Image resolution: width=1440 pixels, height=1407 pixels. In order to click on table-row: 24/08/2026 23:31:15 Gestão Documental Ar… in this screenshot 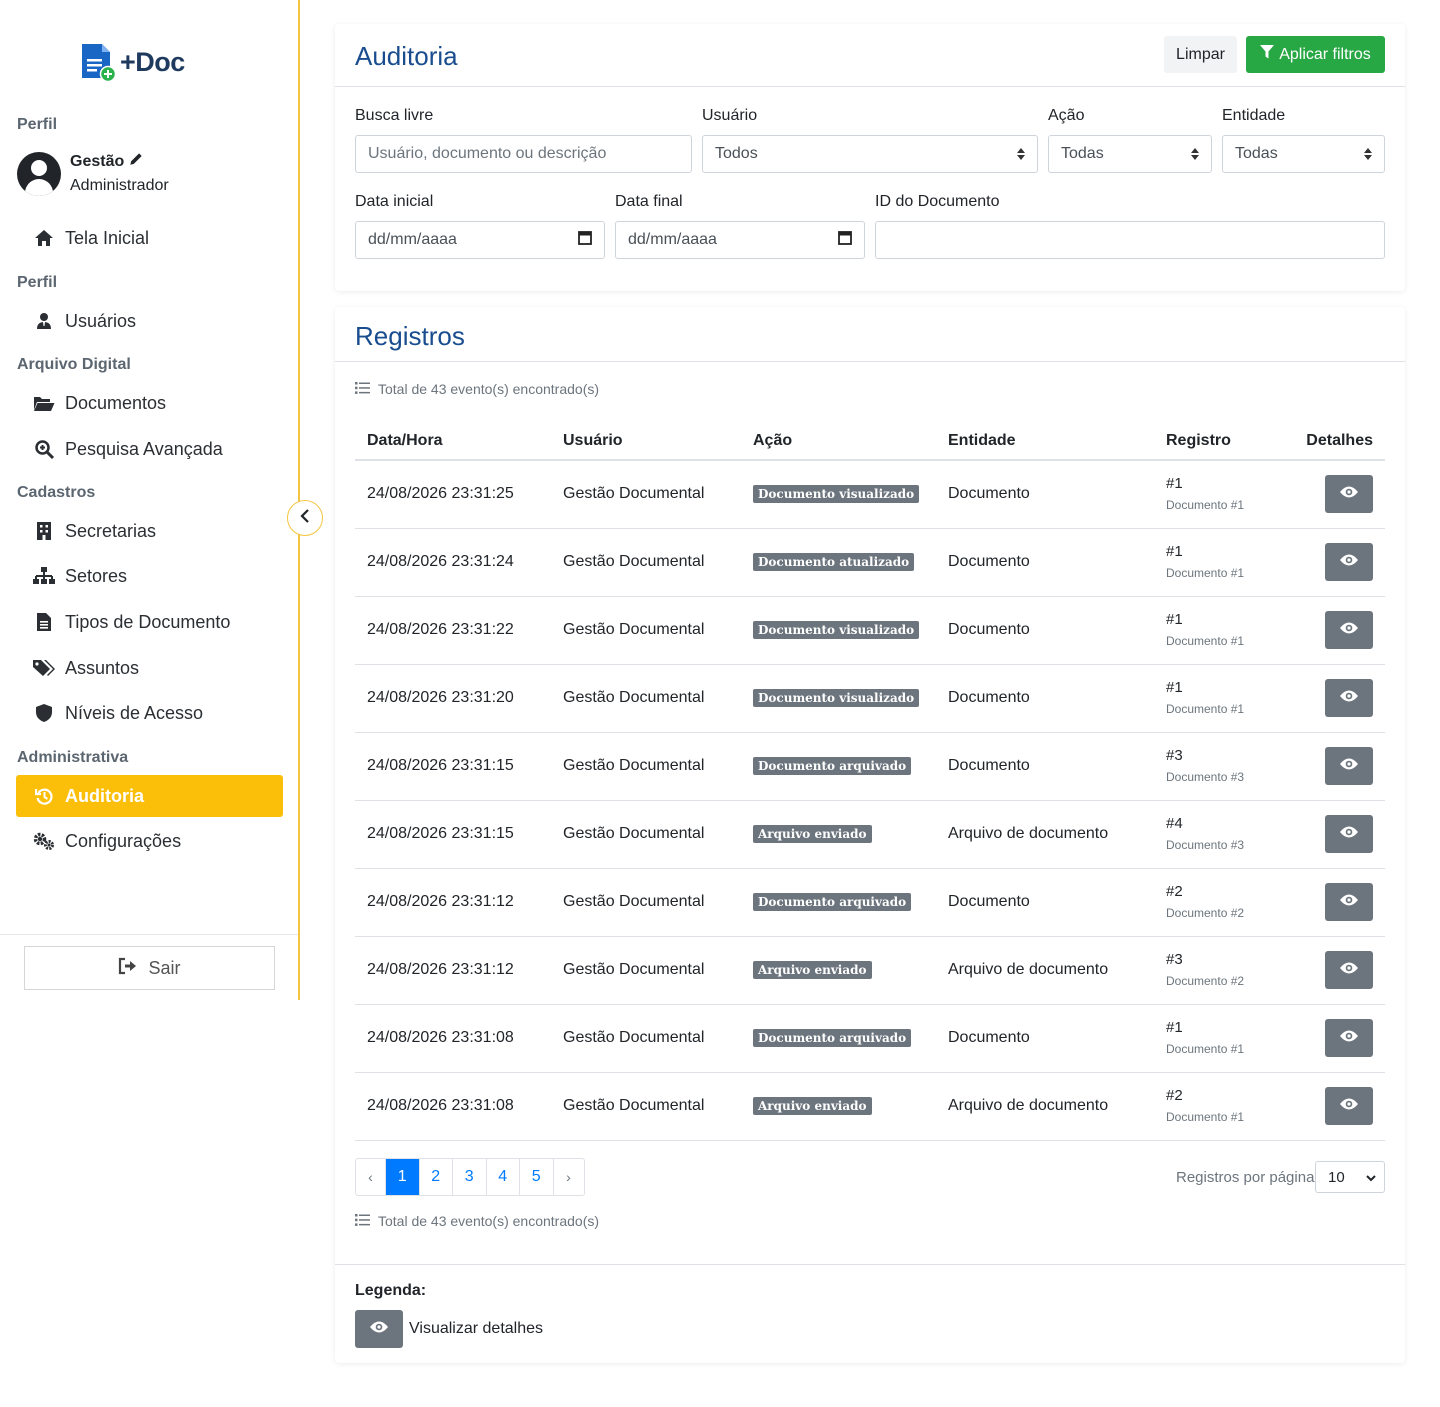, I will do `click(870, 834)`.